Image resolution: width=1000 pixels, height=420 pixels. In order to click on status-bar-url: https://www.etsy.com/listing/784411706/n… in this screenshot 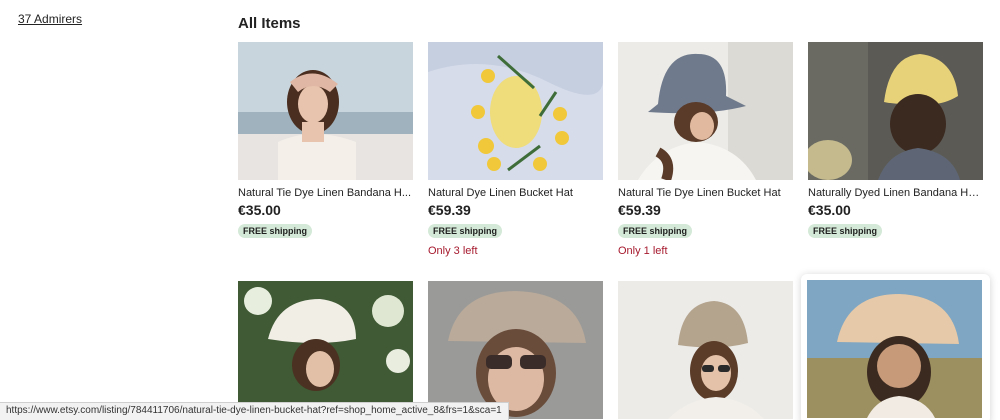, I will do `click(254, 411)`.